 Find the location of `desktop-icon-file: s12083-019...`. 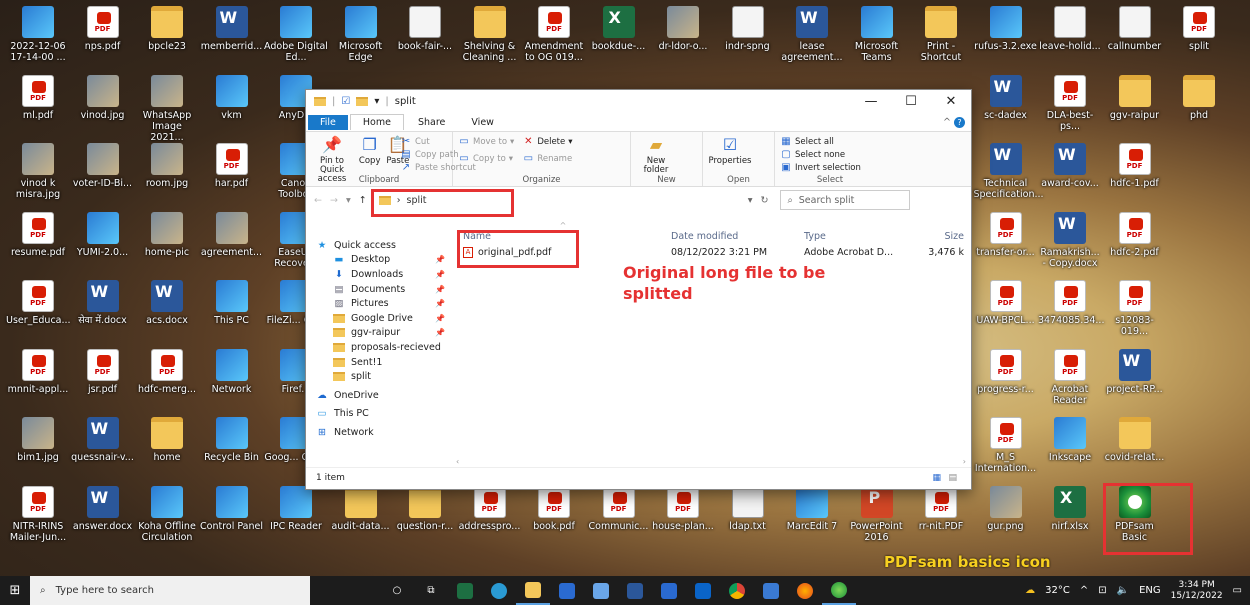

desktop-icon-file: s12083-019... is located at coordinates (1135, 308).